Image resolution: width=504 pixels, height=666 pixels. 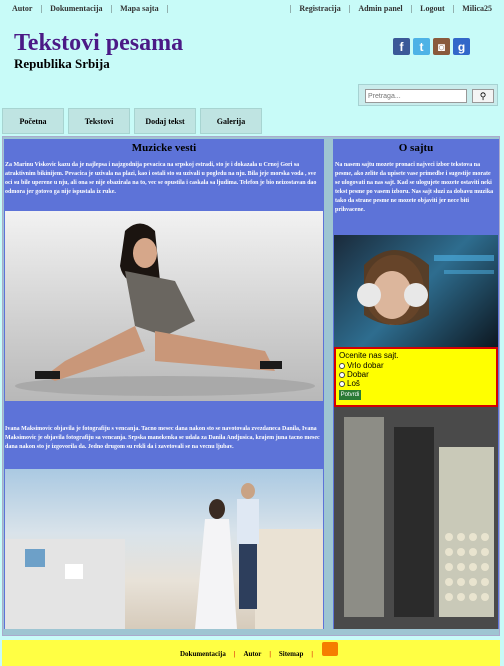 I want to click on search-input, so click(x=416, y=96).